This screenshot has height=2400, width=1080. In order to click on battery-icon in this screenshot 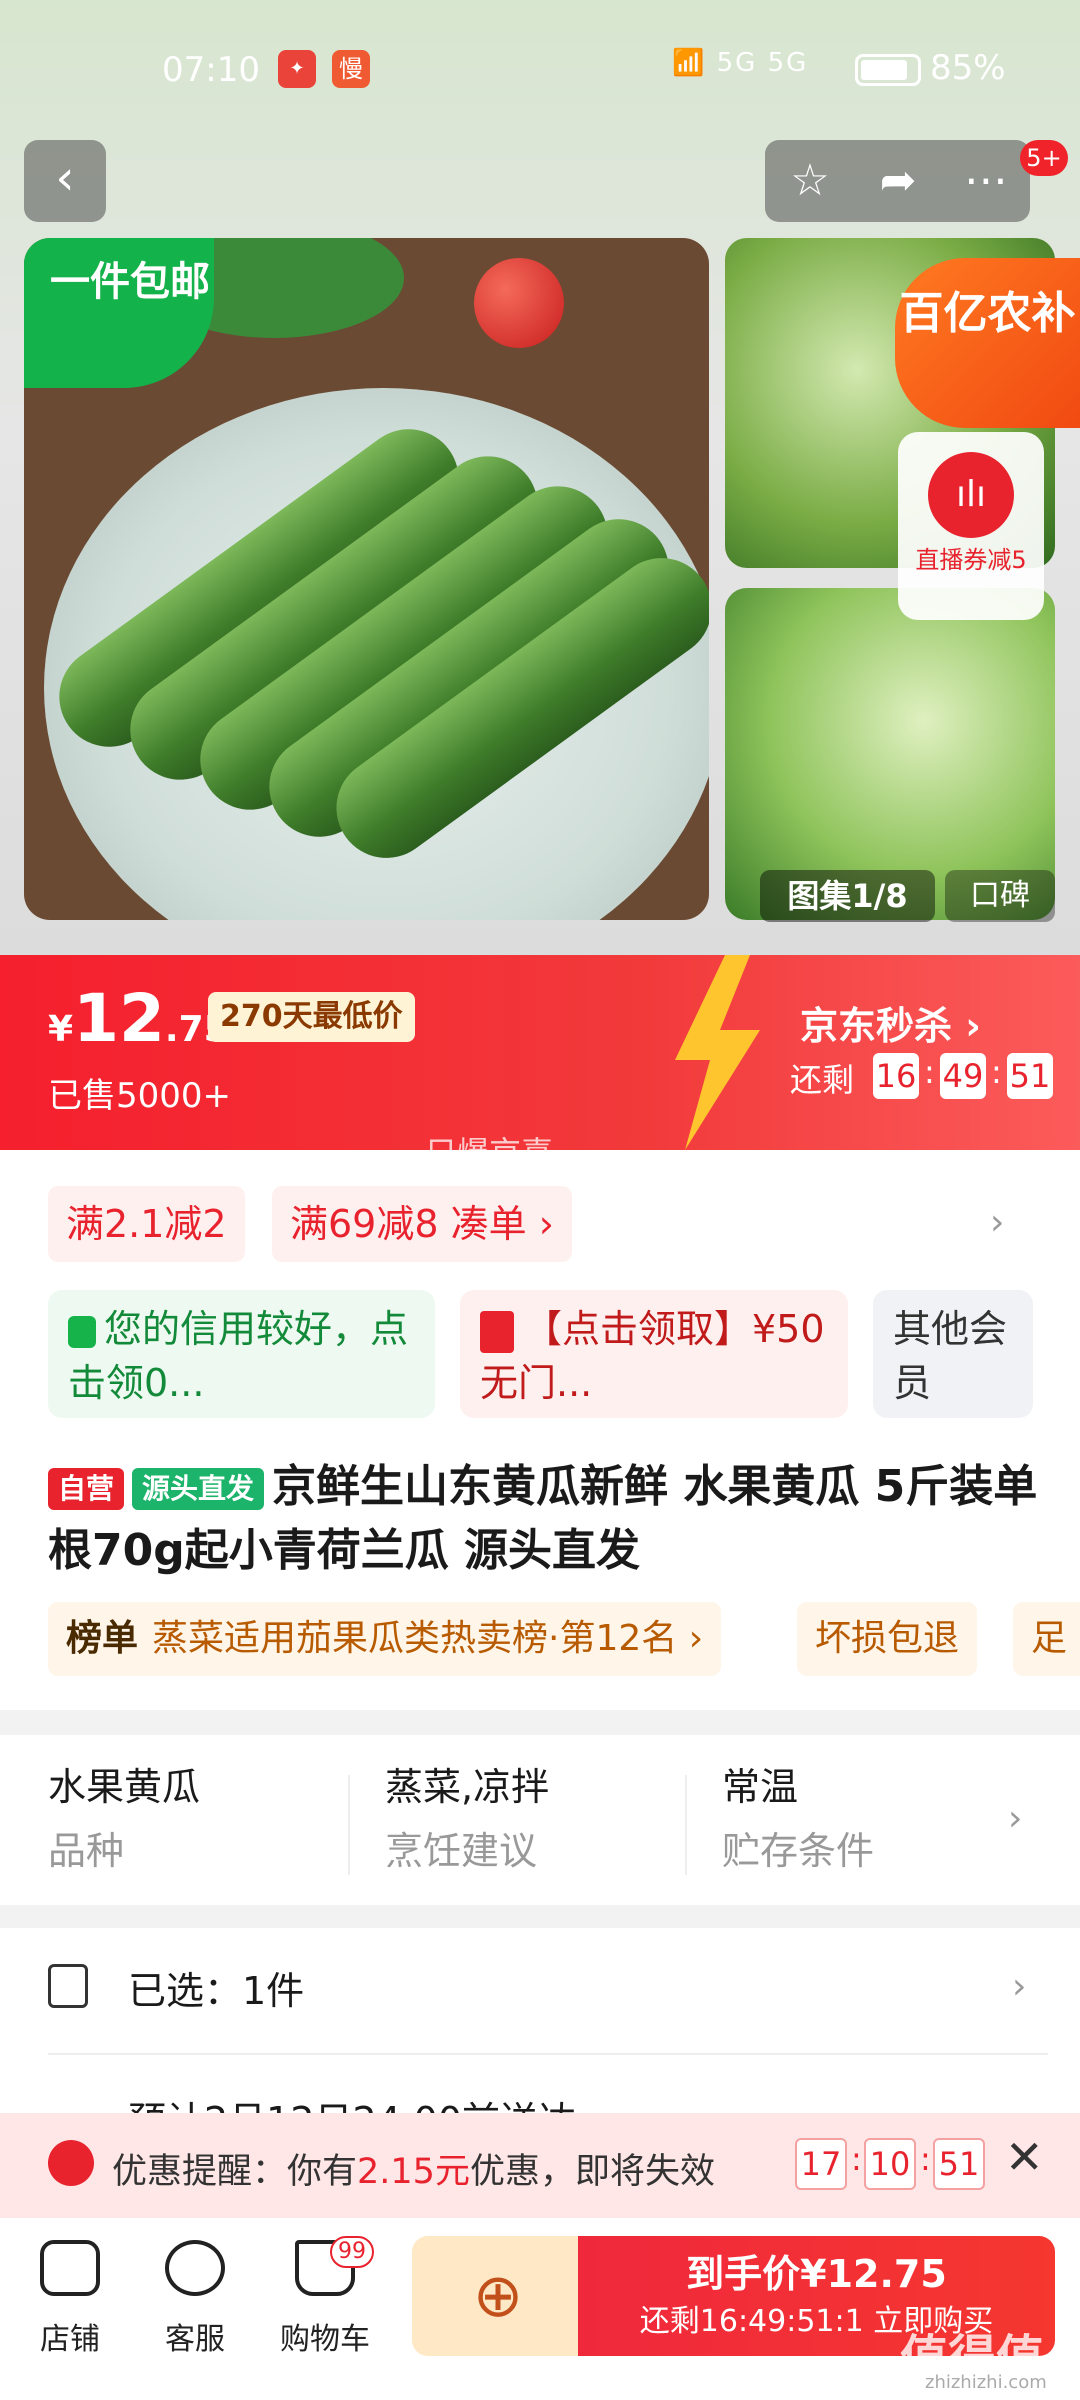, I will do `click(888, 70)`.